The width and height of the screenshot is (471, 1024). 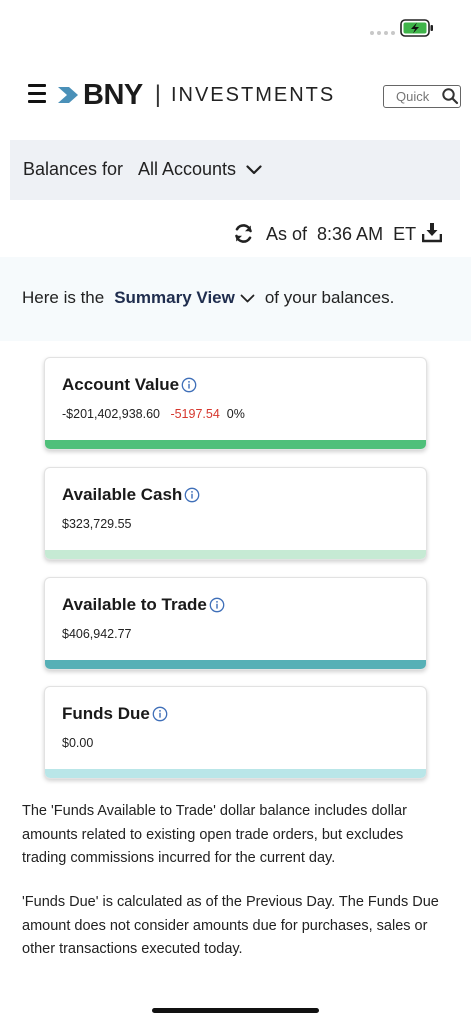 I want to click on available-cash-amount: $323,729.55, so click(x=97, y=524).